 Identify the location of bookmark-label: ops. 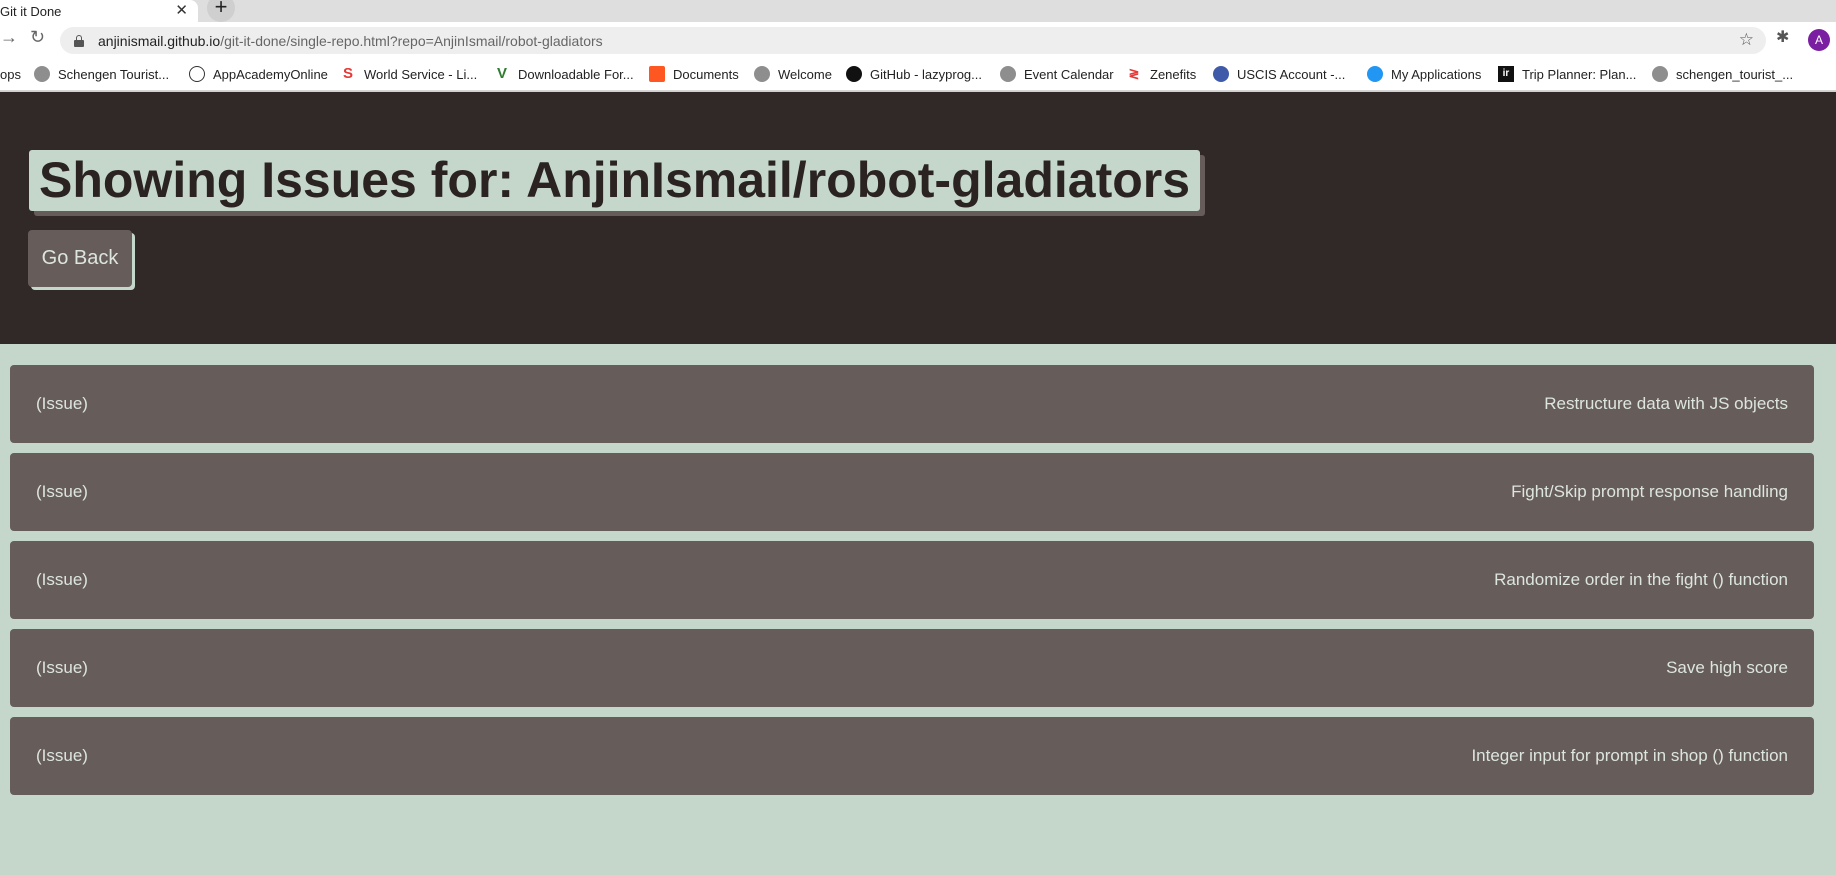
(10, 74).